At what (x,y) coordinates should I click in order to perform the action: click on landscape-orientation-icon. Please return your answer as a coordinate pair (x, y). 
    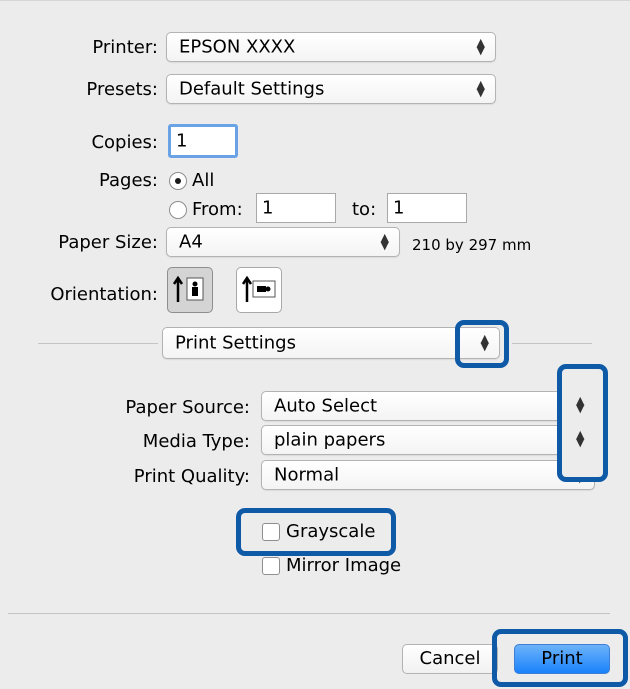
    Looking at the image, I should click on (258, 288).